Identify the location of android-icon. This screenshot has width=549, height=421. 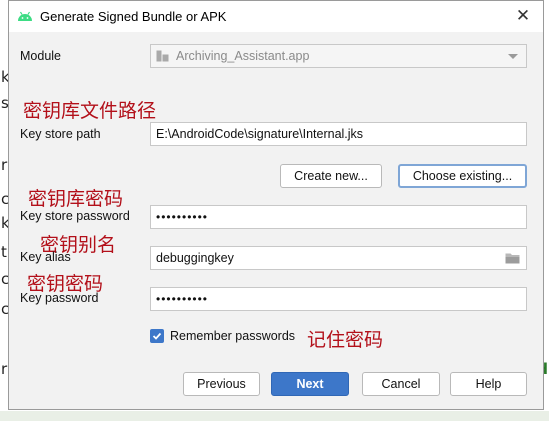
(25, 16).